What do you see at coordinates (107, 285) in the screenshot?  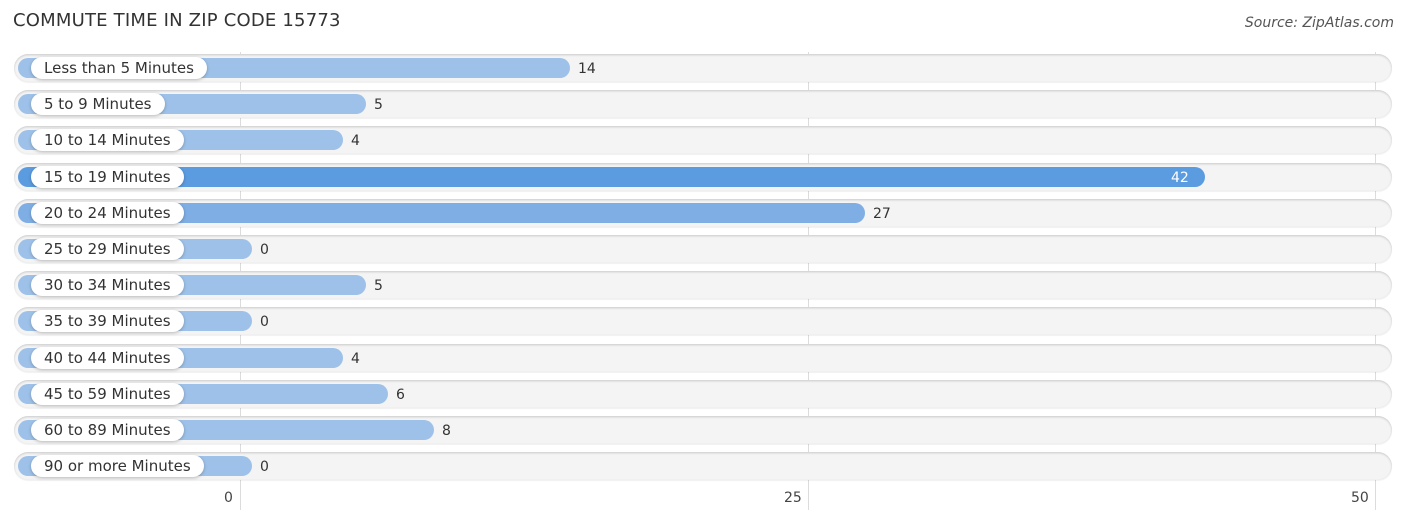 I see `category-label: 30 to 34 Minutes` at bounding box center [107, 285].